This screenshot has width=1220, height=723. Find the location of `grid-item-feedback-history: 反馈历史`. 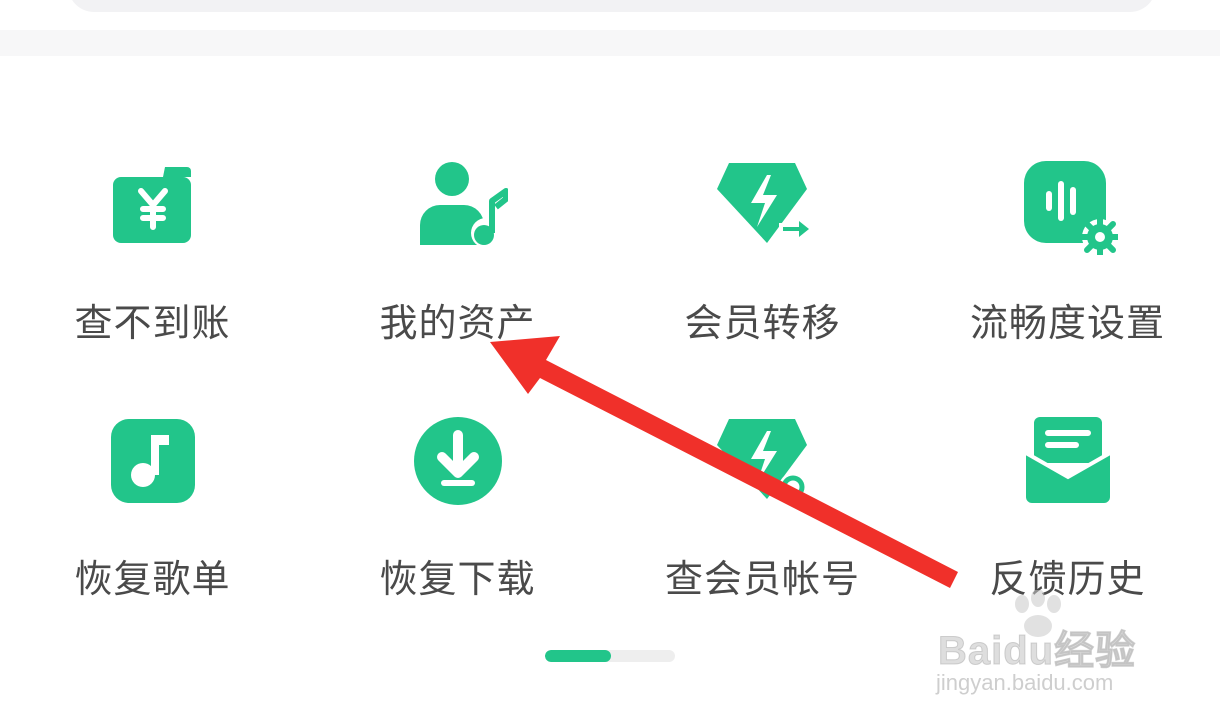

grid-item-feedback-history: 反馈历史 is located at coordinates (1067, 506).